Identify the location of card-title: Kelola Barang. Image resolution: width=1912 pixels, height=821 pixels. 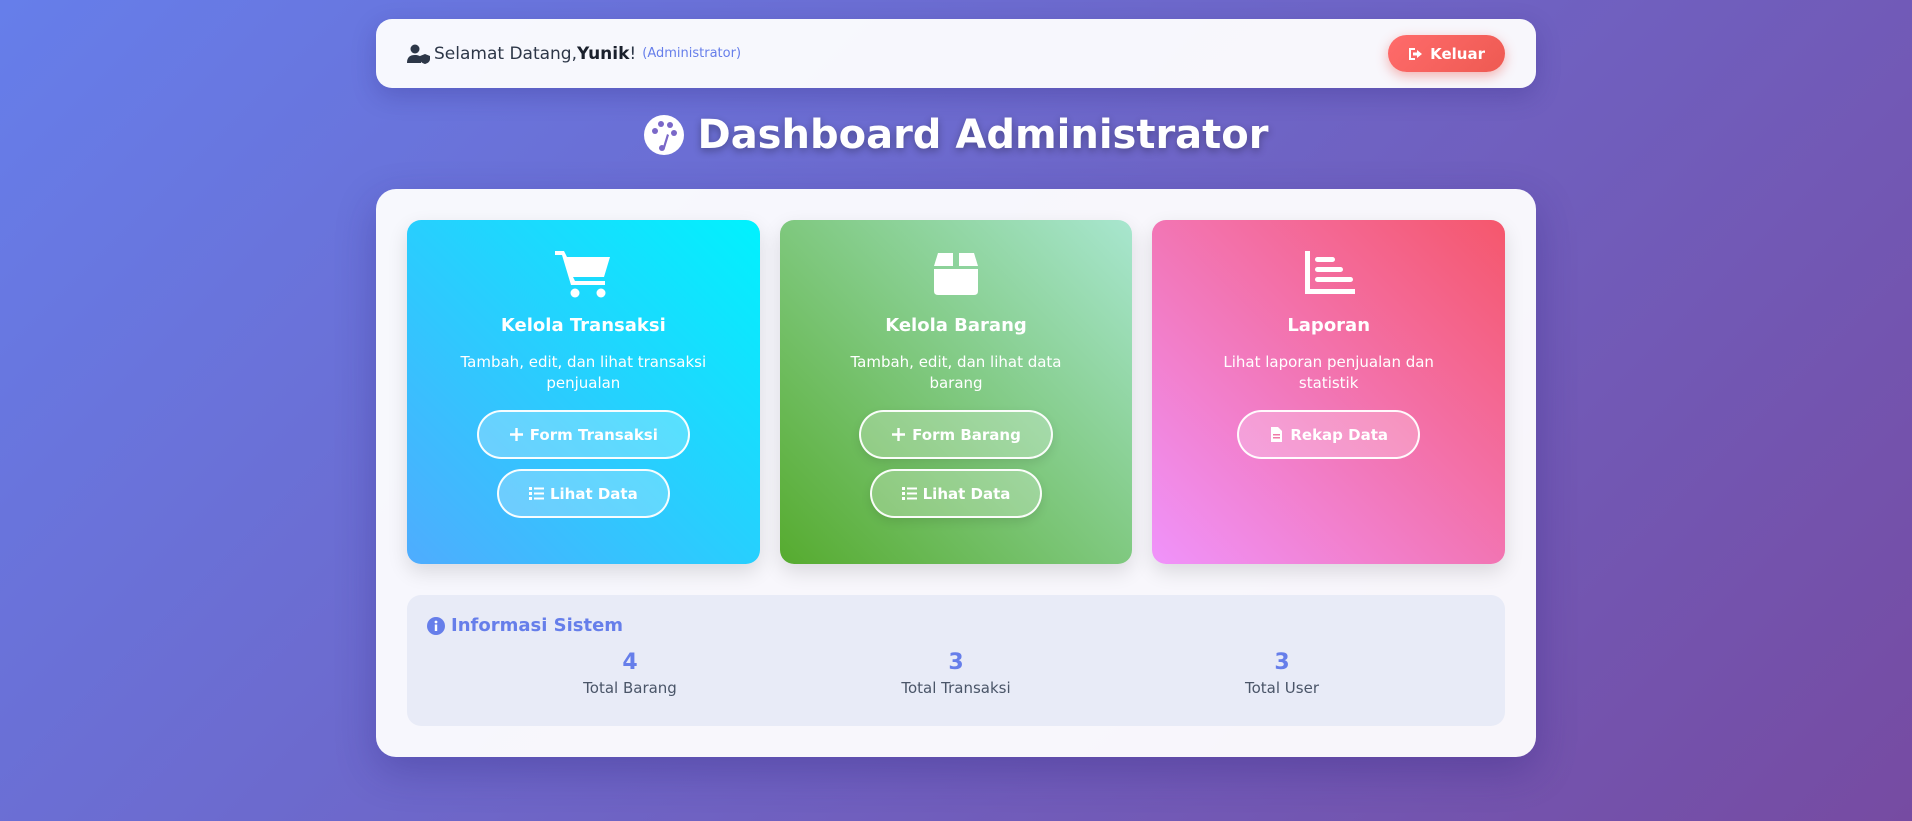
(956, 325).